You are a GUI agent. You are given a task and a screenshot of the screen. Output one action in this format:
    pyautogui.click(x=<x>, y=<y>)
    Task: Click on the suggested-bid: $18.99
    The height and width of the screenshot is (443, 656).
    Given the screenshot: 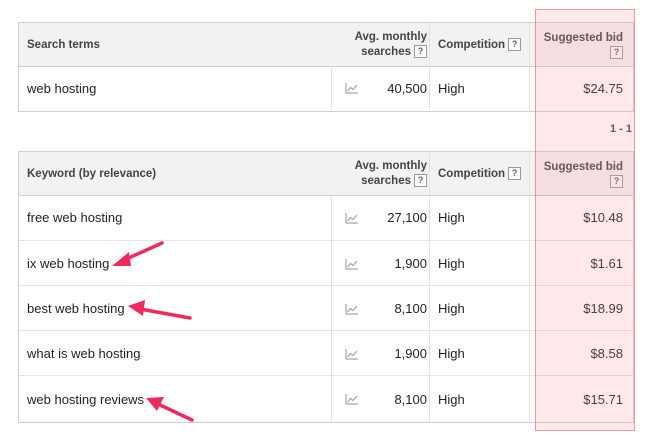 What is the action you would take?
    pyautogui.click(x=581, y=308)
    